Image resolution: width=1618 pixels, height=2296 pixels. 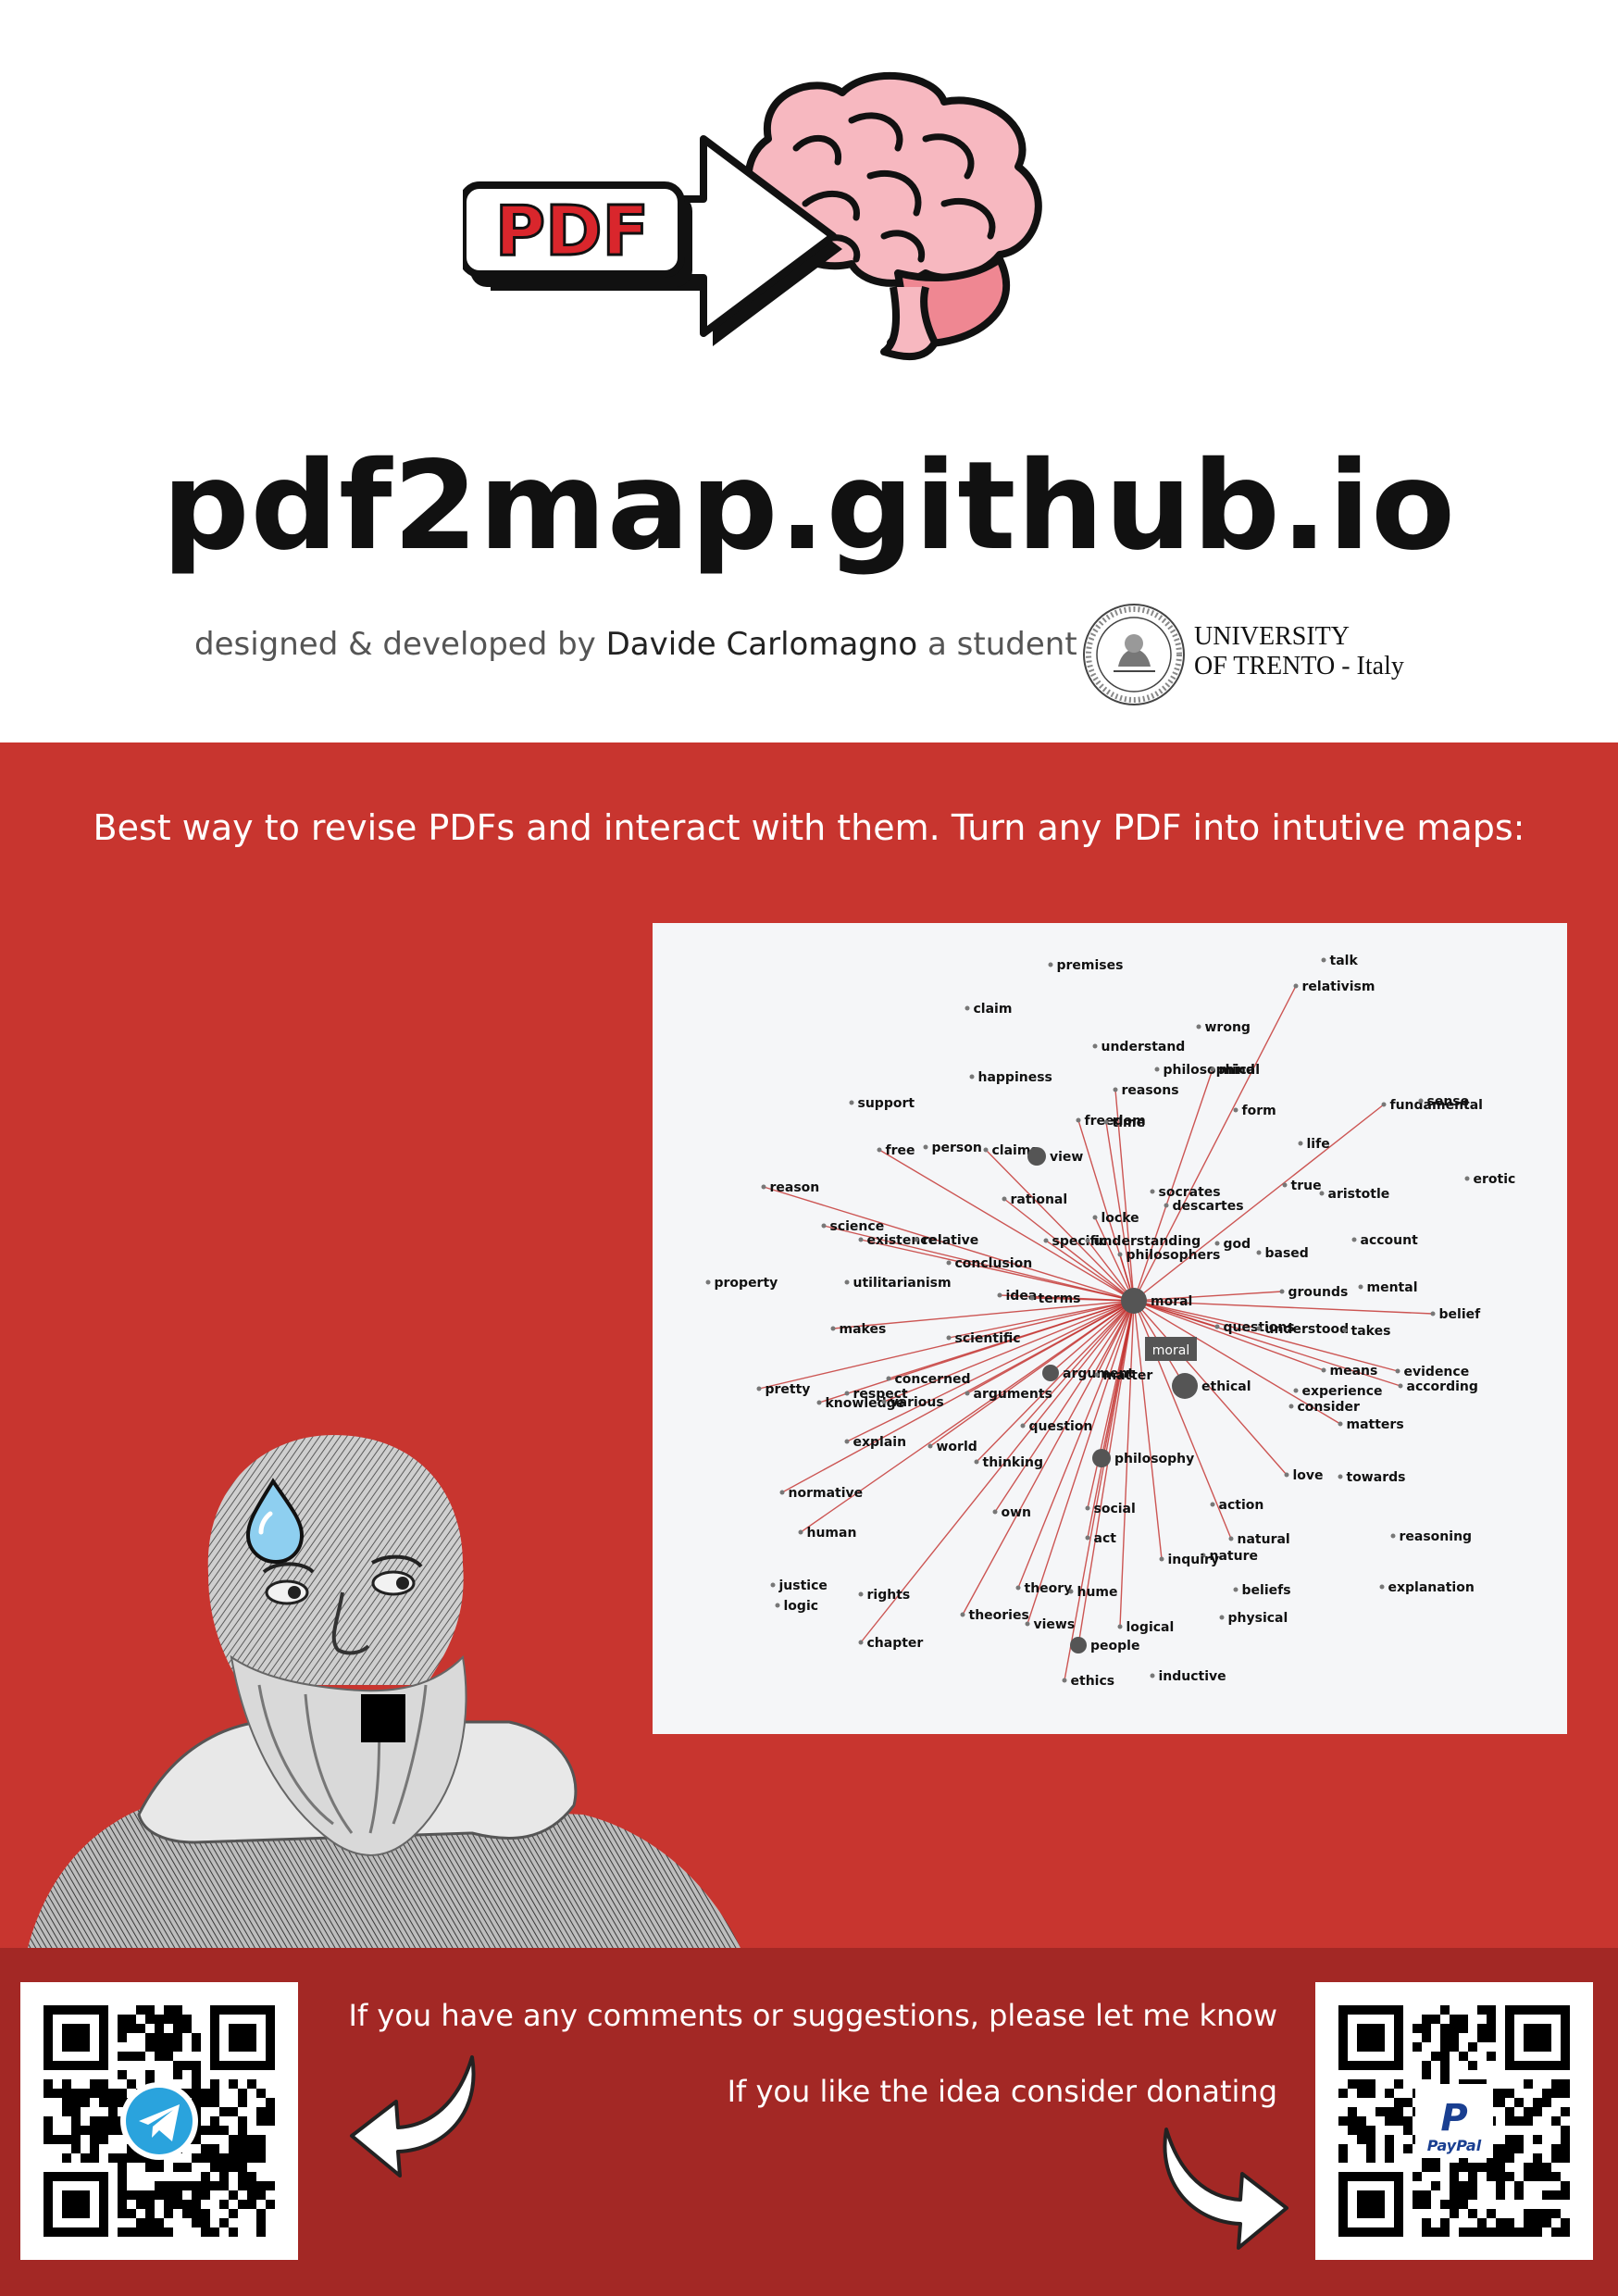 What do you see at coordinates (898, 1283) in the screenshot?
I see `map-node-utilitarianism: utilitarianism` at bounding box center [898, 1283].